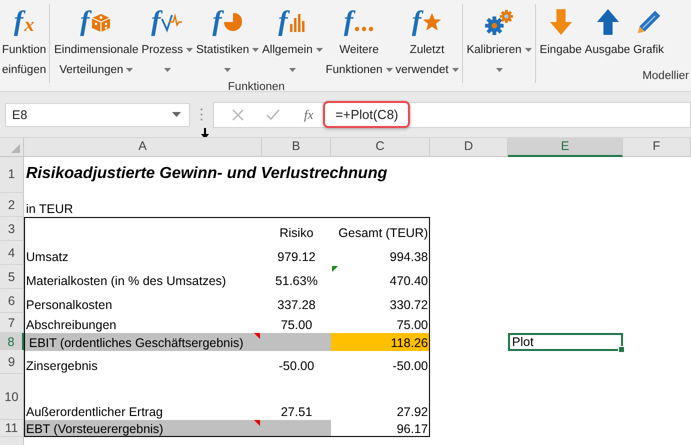 This screenshot has width=691, height=445. What do you see at coordinates (296, 281) in the screenshot?
I see `cell-text: 51.63%` at bounding box center [296, 281].